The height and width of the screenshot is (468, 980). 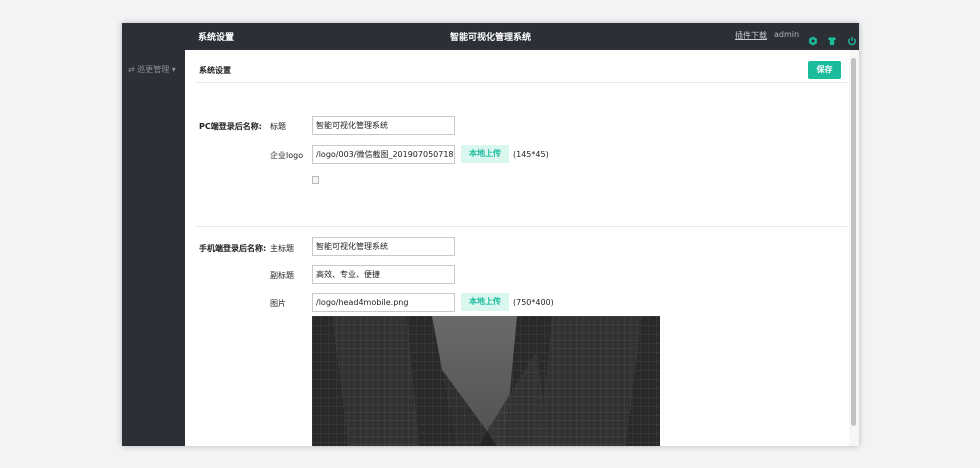 What do you see at coordinates (383, 246) in the screenshot?
I see `mobile-main-title-input: 智能可视化管理系统` at bounding box center [383, 246].